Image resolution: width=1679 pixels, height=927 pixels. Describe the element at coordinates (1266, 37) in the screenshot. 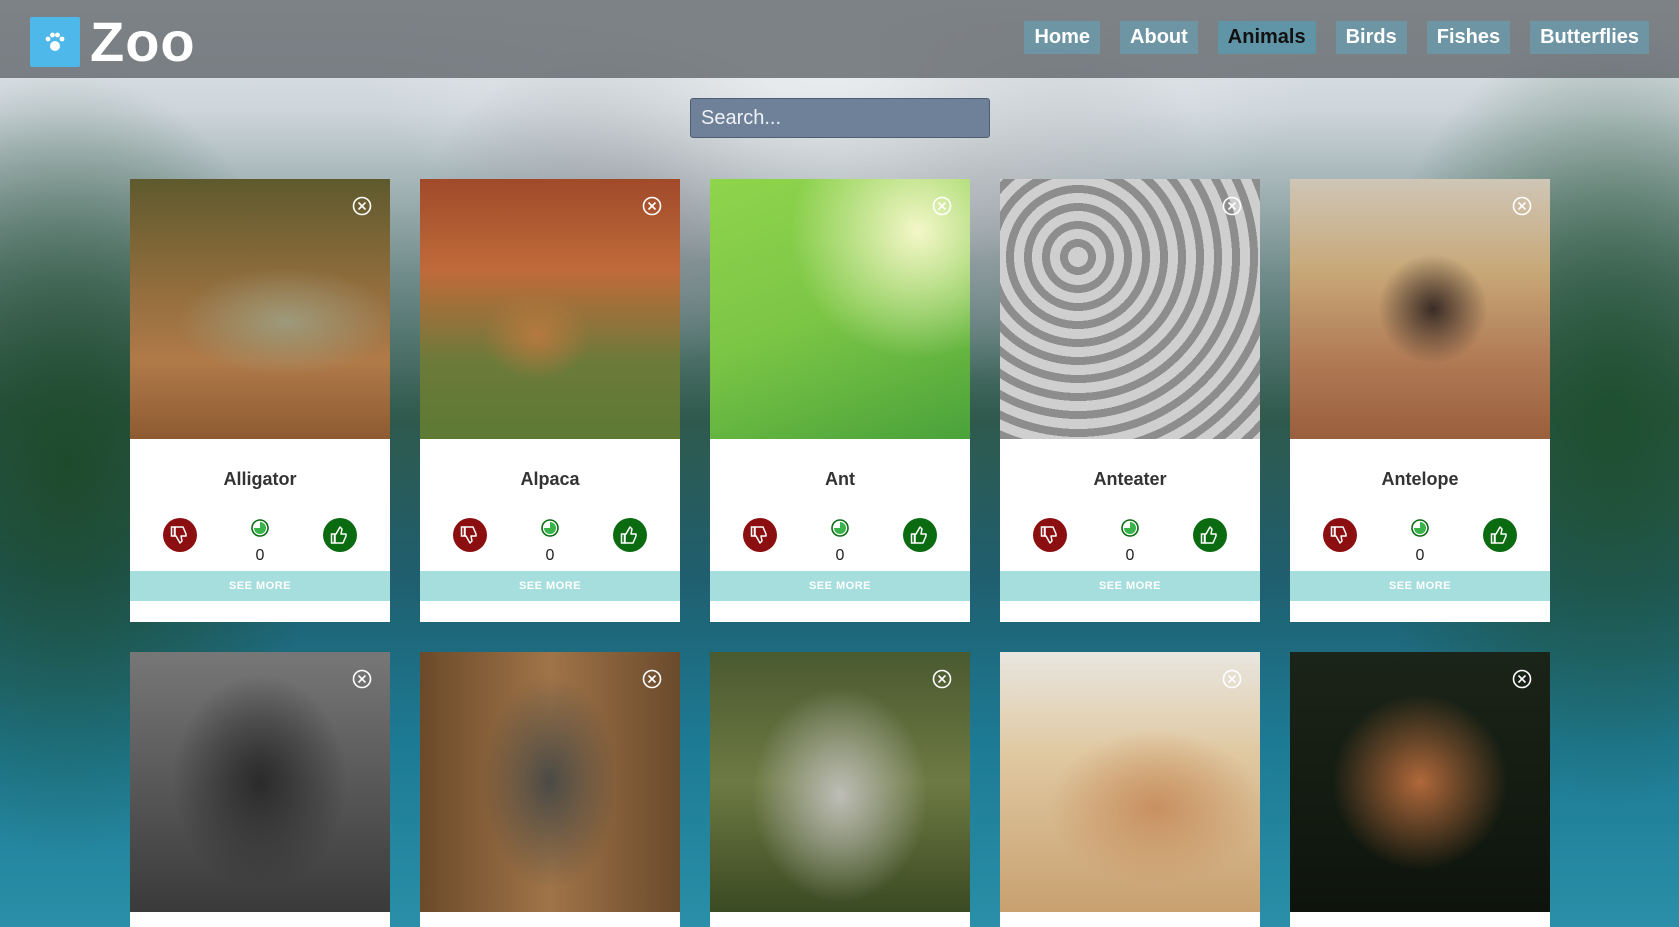

I see `nav-animals: Animals` at that location.